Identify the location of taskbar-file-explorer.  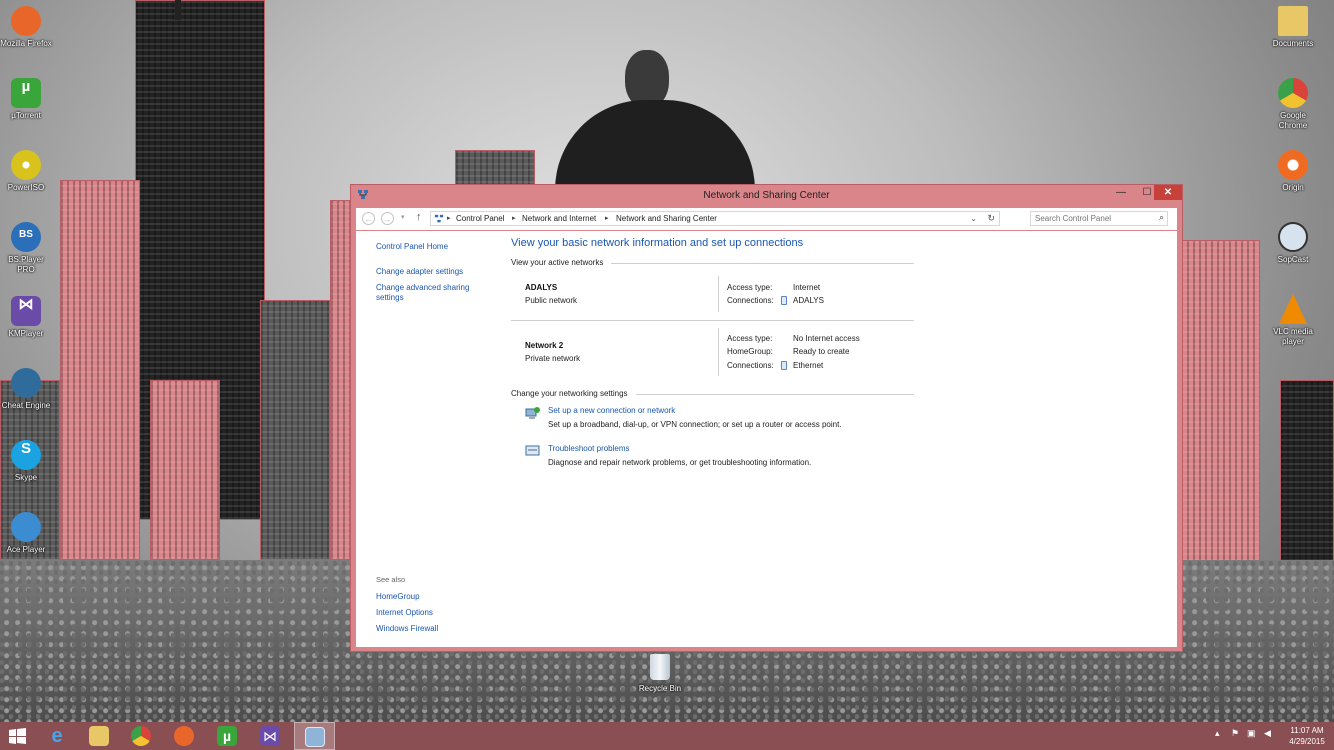
(99, 736).